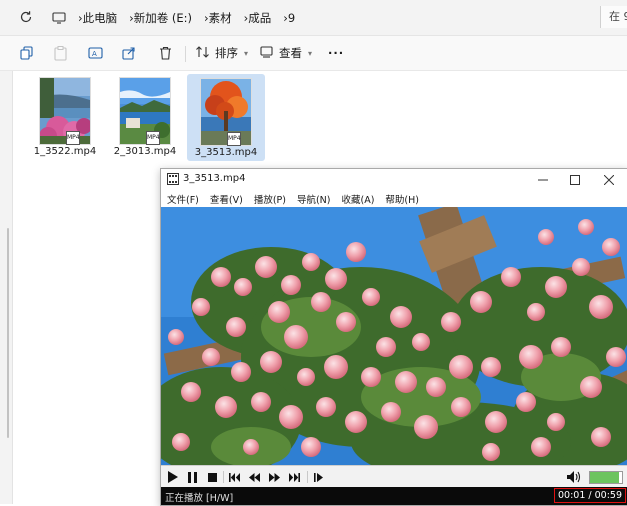 The image size is (627, 506). I want to click on file-name: 3_3513.mp4, so click(226, 152).